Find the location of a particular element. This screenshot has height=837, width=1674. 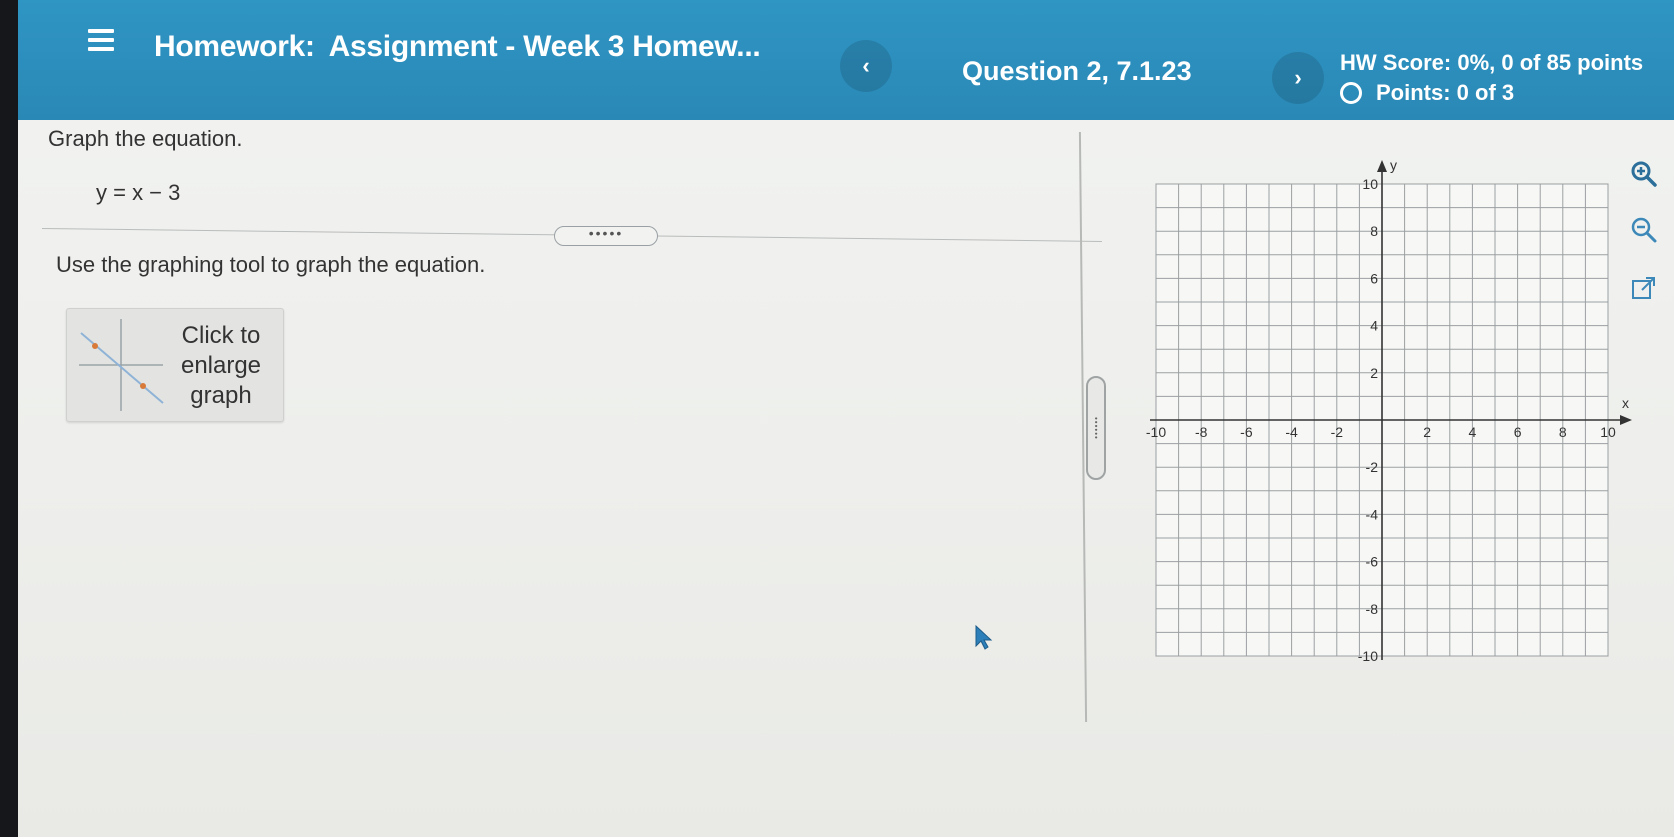

hw-score: HW Score: 0%, 0 of 85 points is located at coordinates (1492, 62).